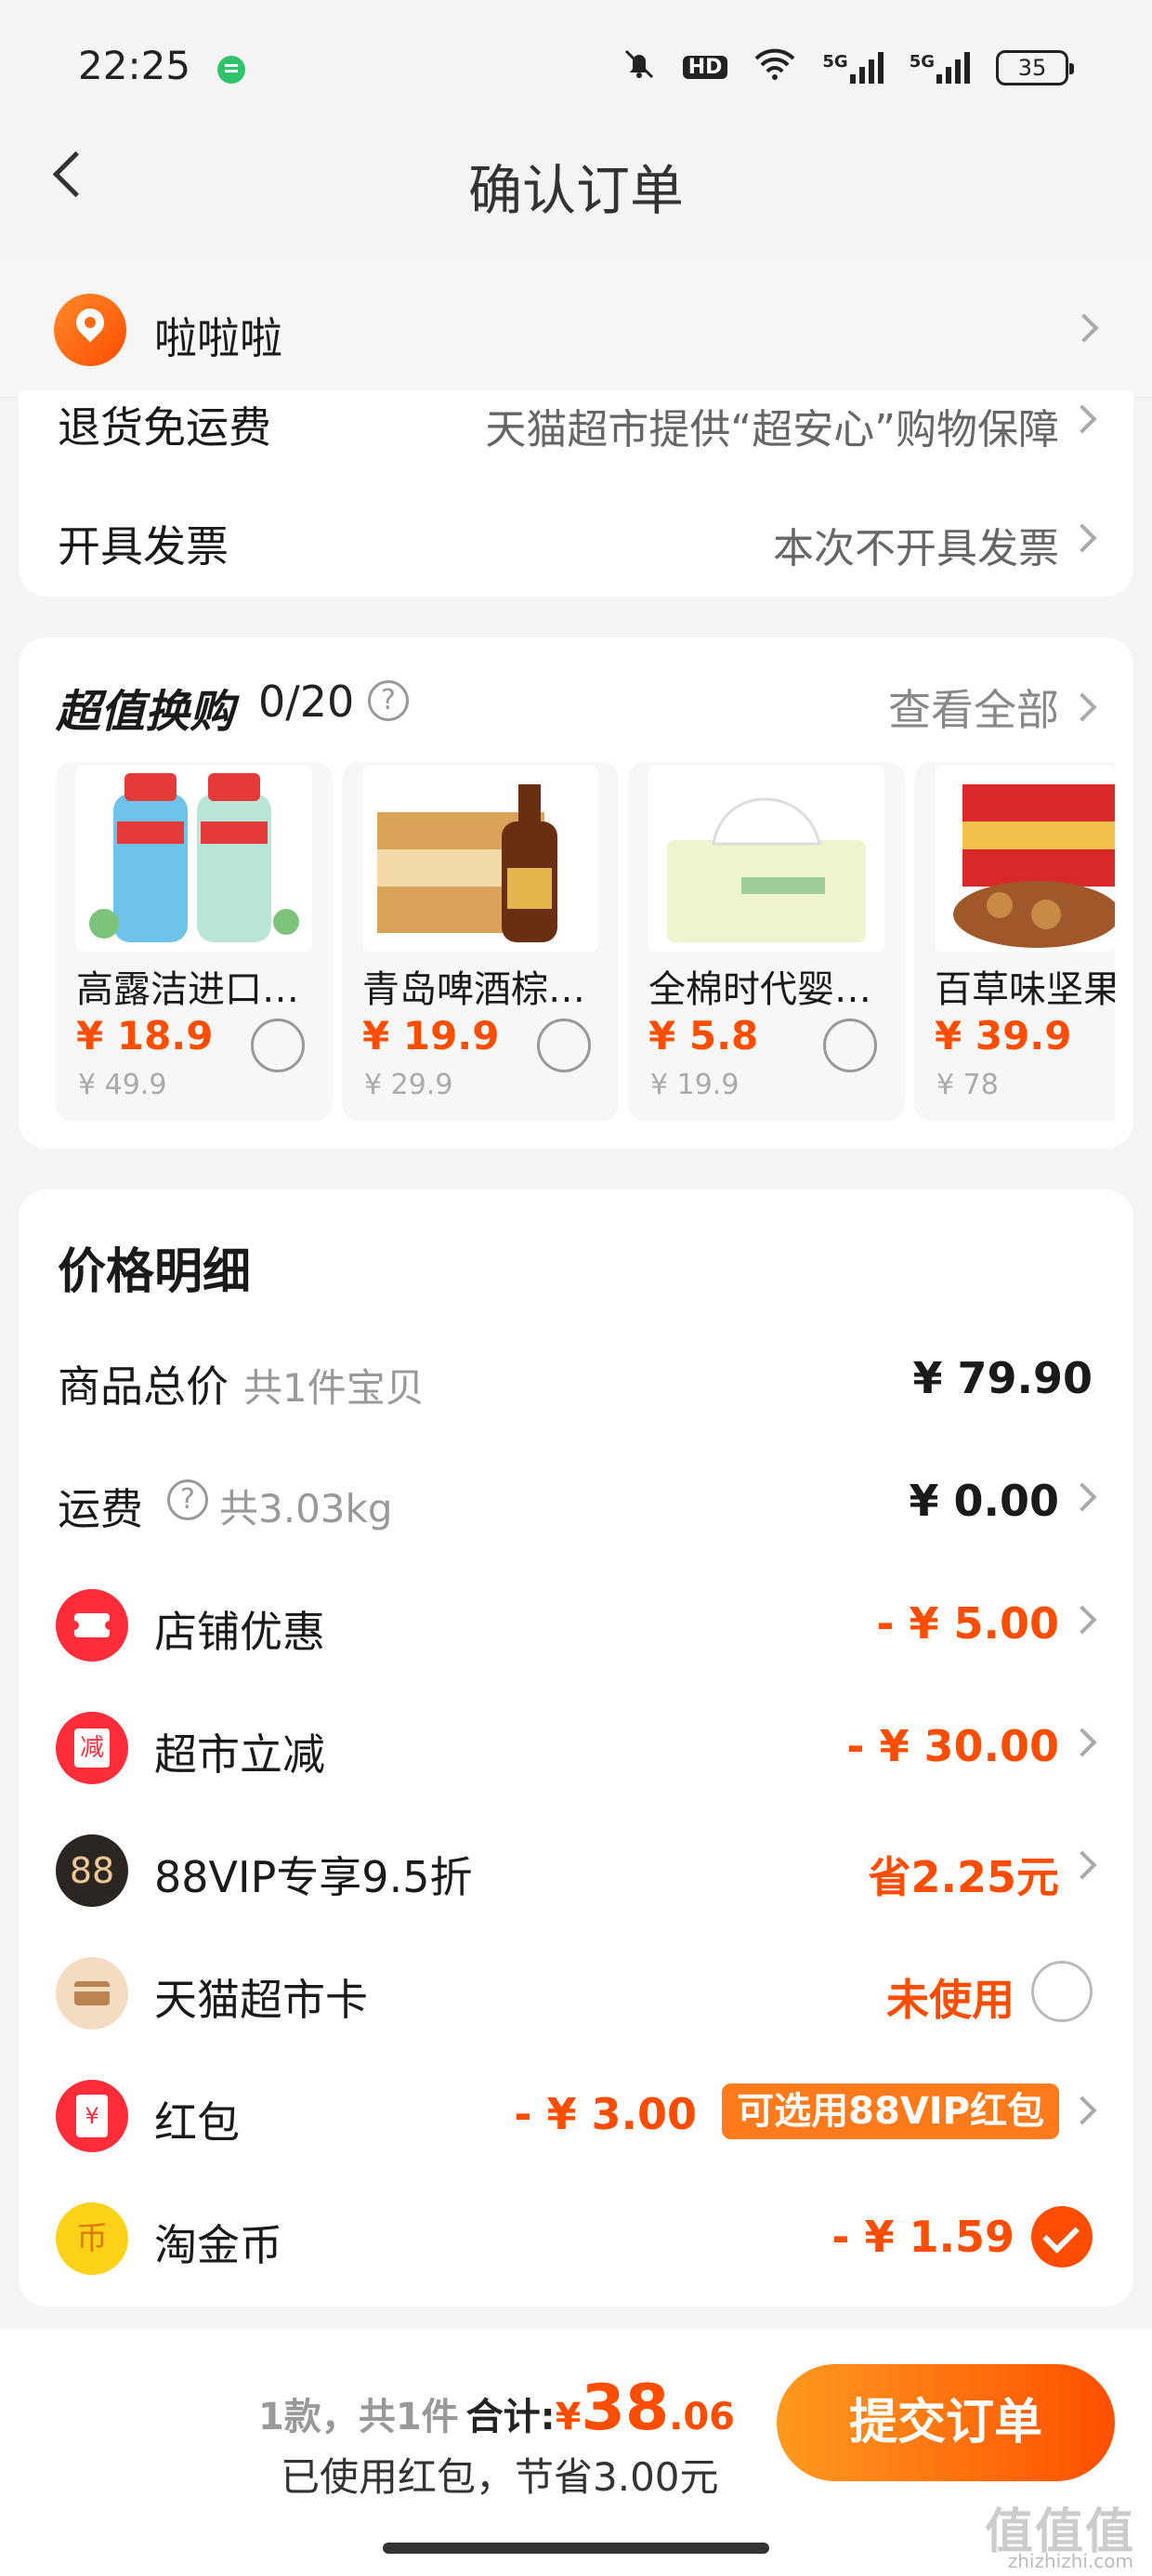 The width and height of the screenshot is (1152, 2576). I want to click on product-price: ¥ 18.9, so click(145, 1035).